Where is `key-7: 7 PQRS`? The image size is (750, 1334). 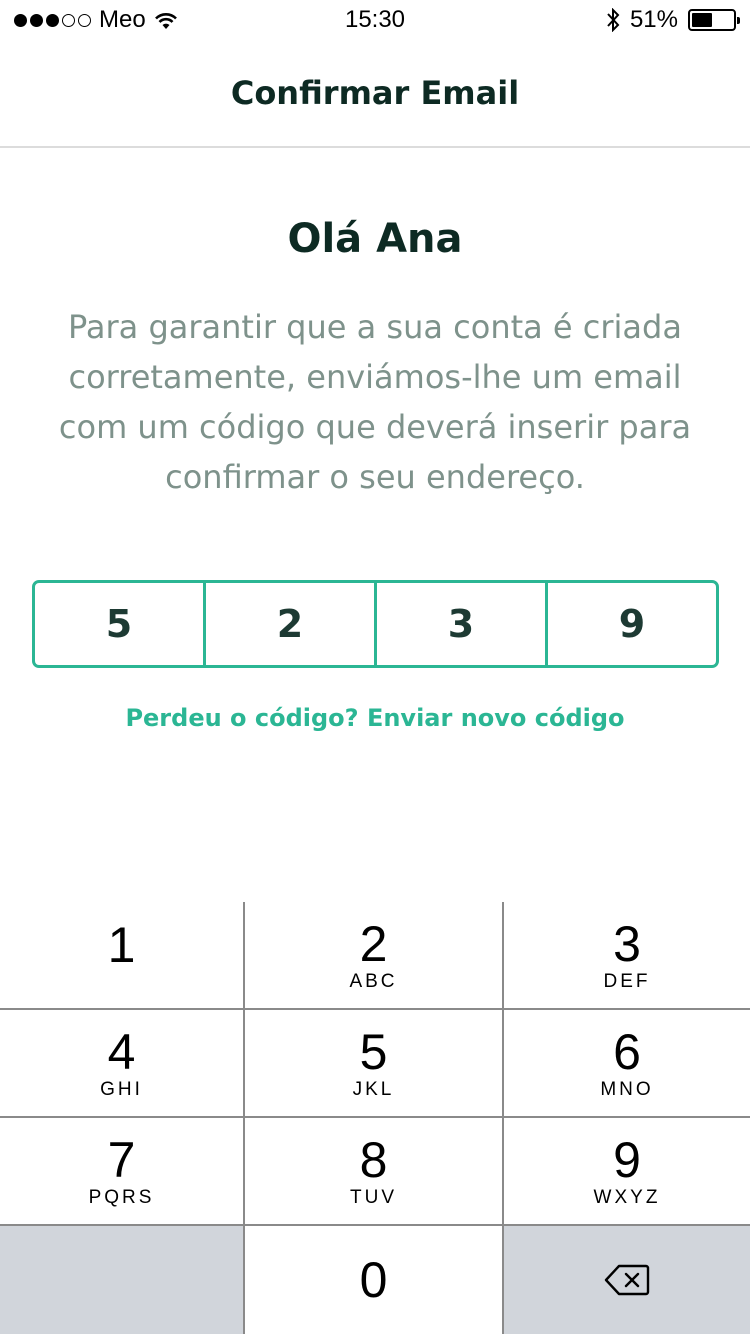 key-7: 7 PQRS is located at coordinates (122, 1172).